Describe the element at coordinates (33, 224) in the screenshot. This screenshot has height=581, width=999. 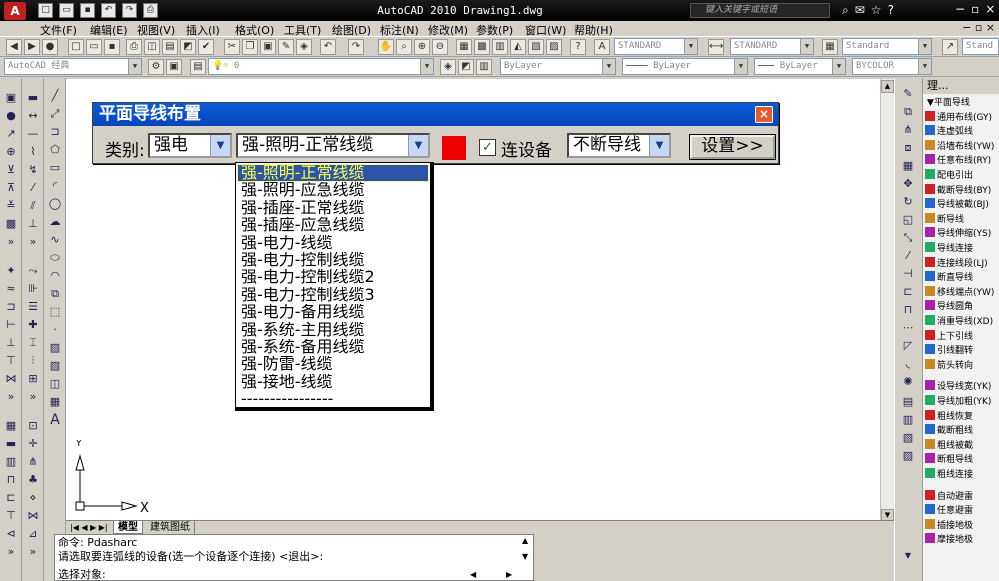
I see `tool-icon: ⊥` at that location.